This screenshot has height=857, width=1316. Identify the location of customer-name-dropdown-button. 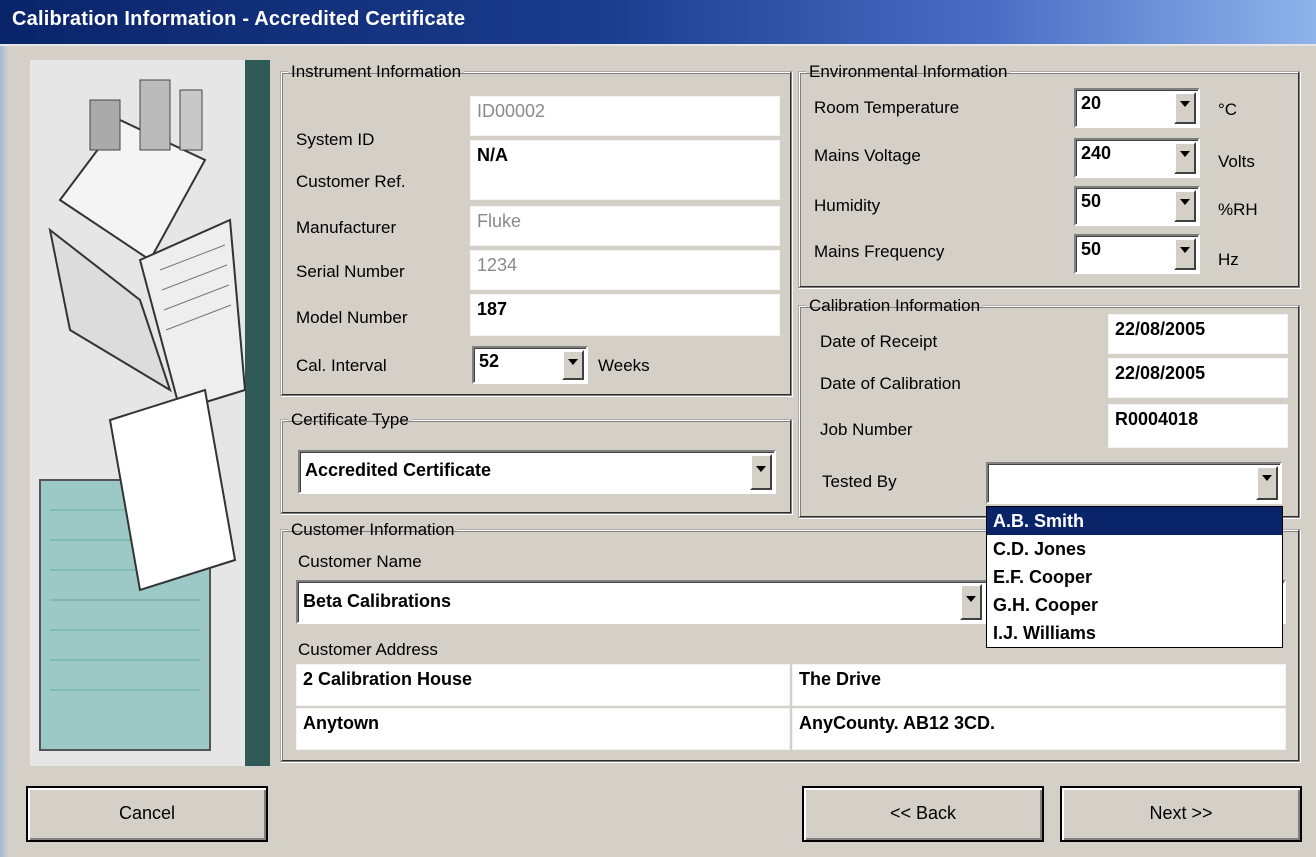
(971, 602).